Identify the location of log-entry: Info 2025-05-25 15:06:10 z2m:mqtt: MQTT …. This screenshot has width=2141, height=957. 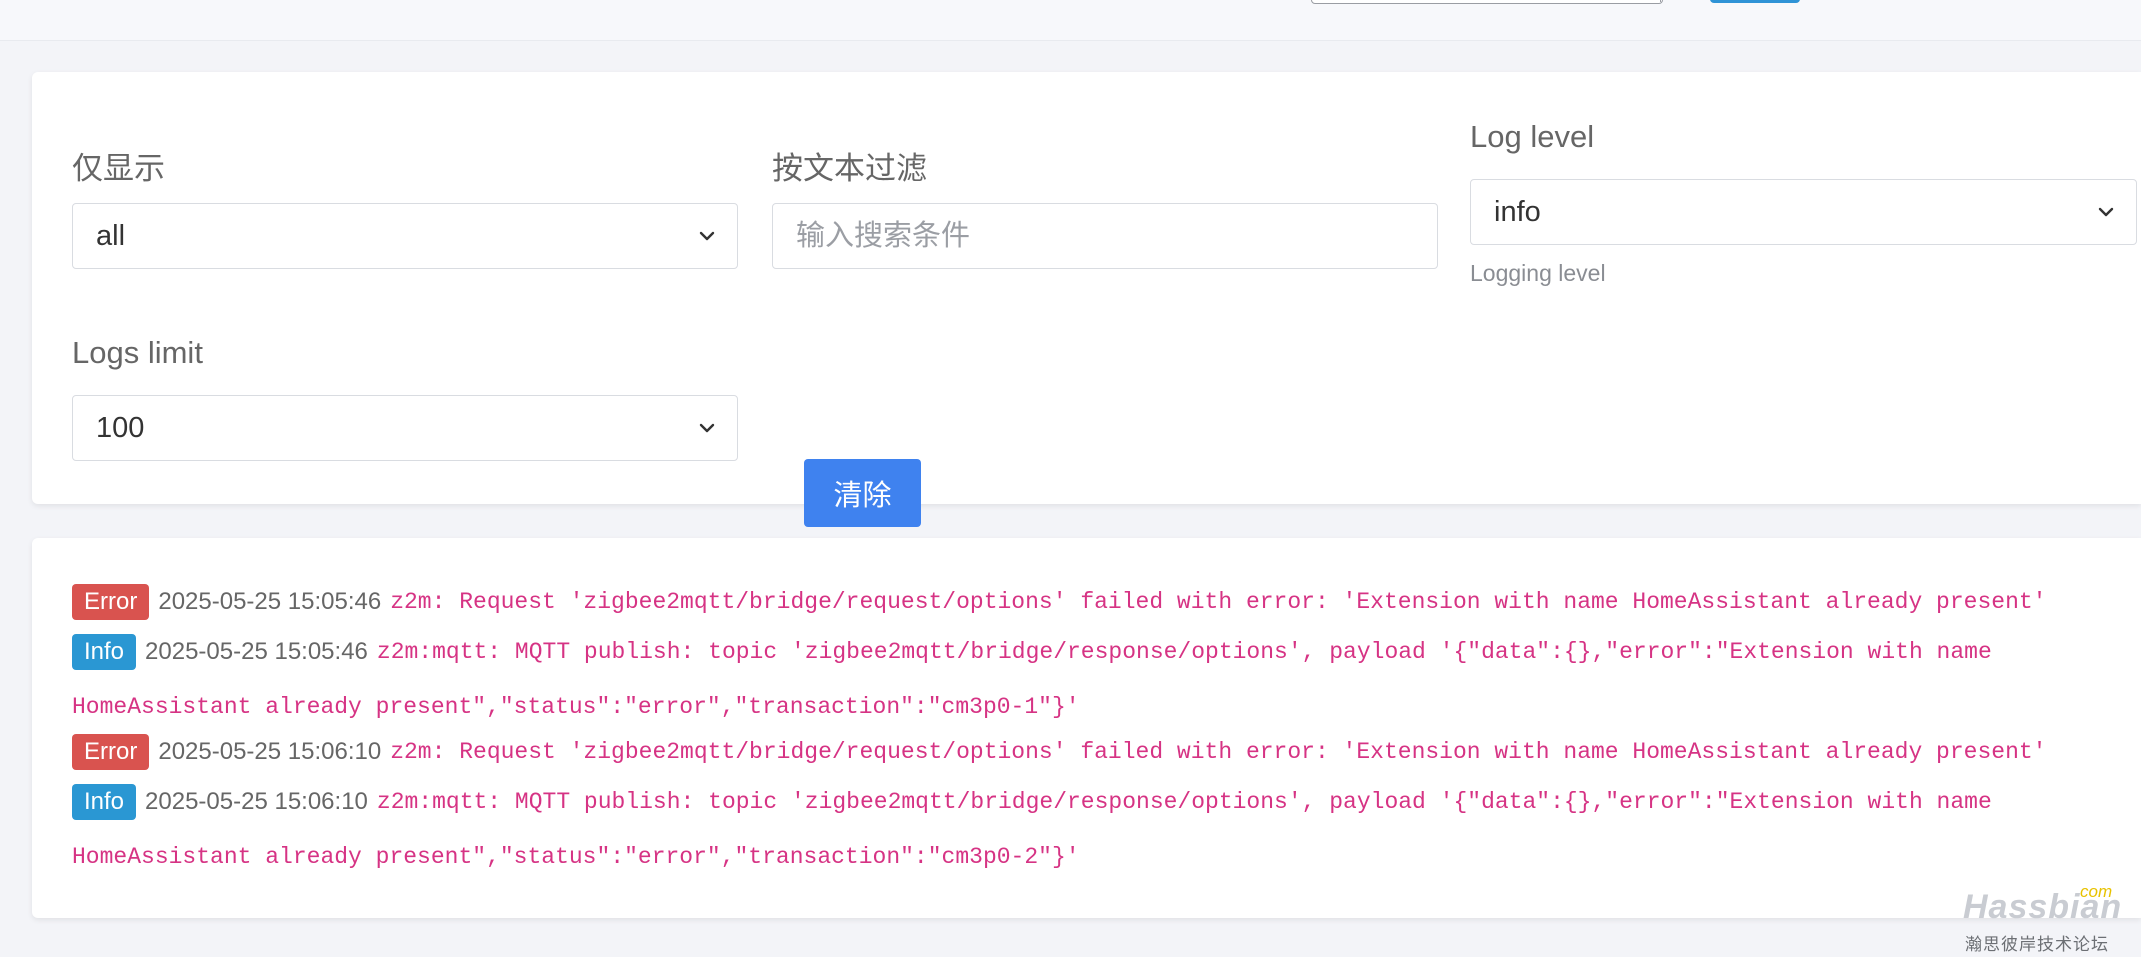
(1032, 802).